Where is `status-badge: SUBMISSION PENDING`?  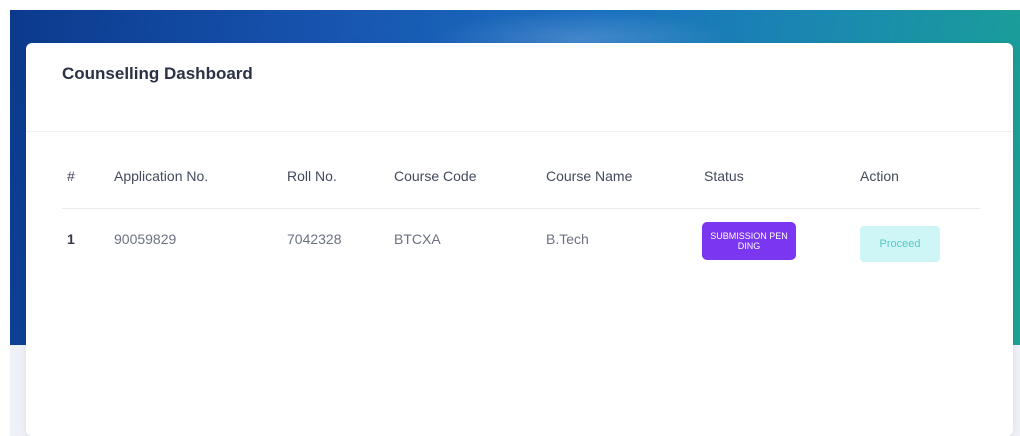 status-badge: SUBMISSION PENDING is located at coordinates (749, 241).